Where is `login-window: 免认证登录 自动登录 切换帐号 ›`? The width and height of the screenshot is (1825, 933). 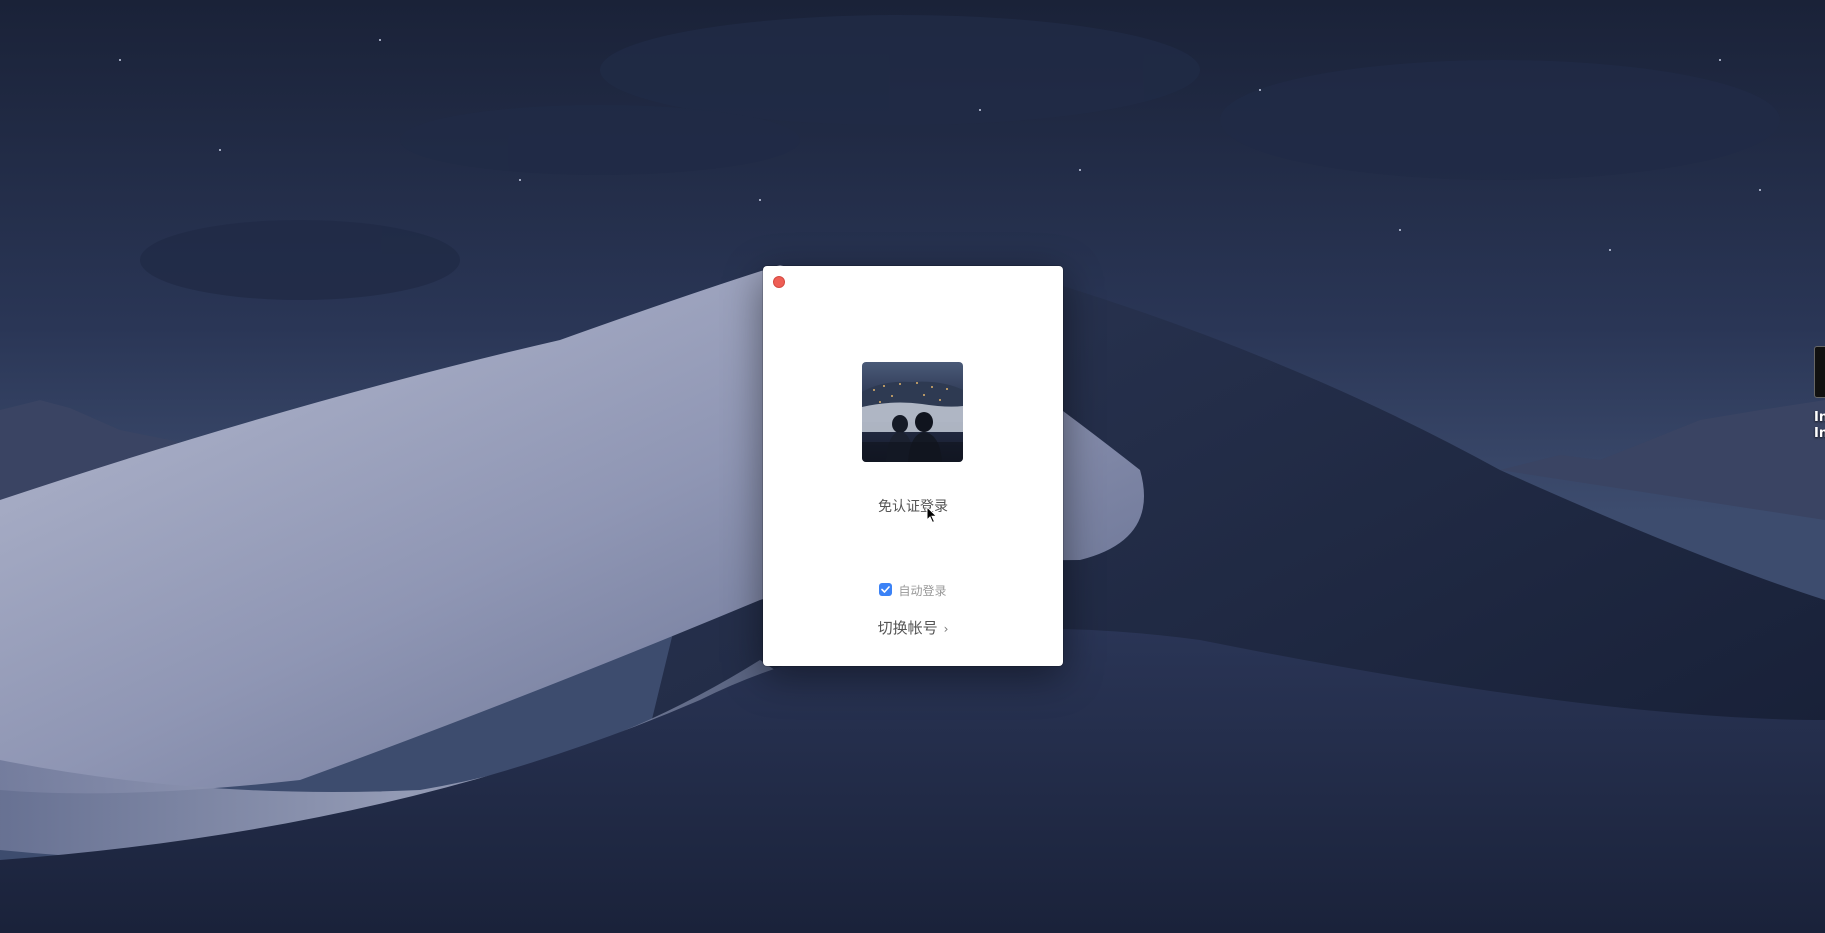
login-window: 免认证登录 自动登录 切换帐号 › is located at coordinates (913, 466).